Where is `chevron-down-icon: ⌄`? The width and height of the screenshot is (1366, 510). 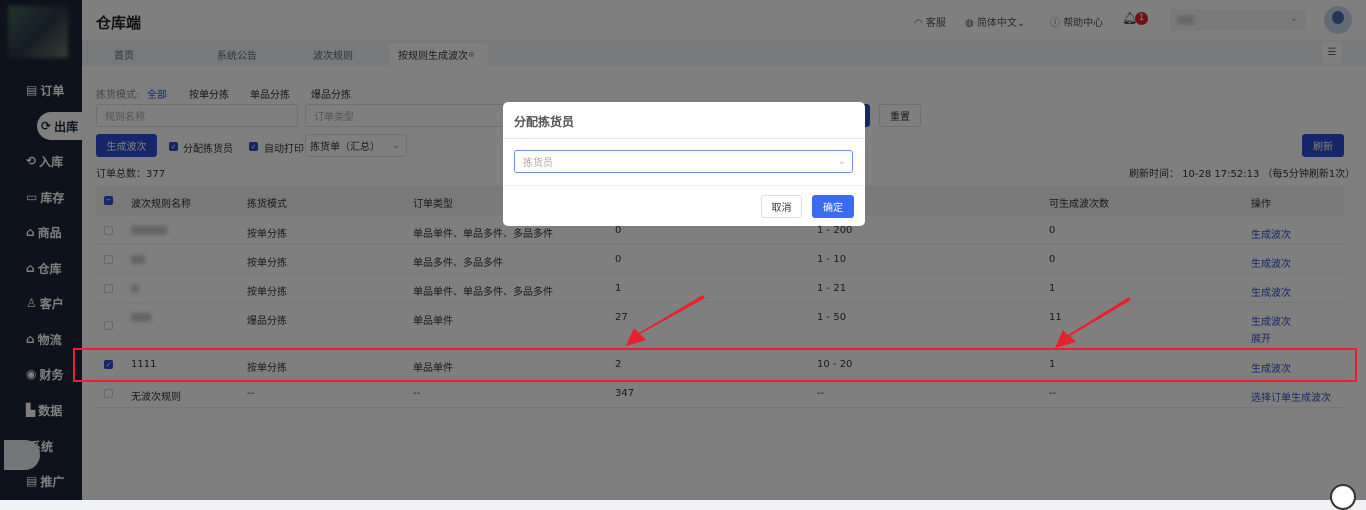
chevron-down-icon: ⌄ is located at coordinates (841, 161).